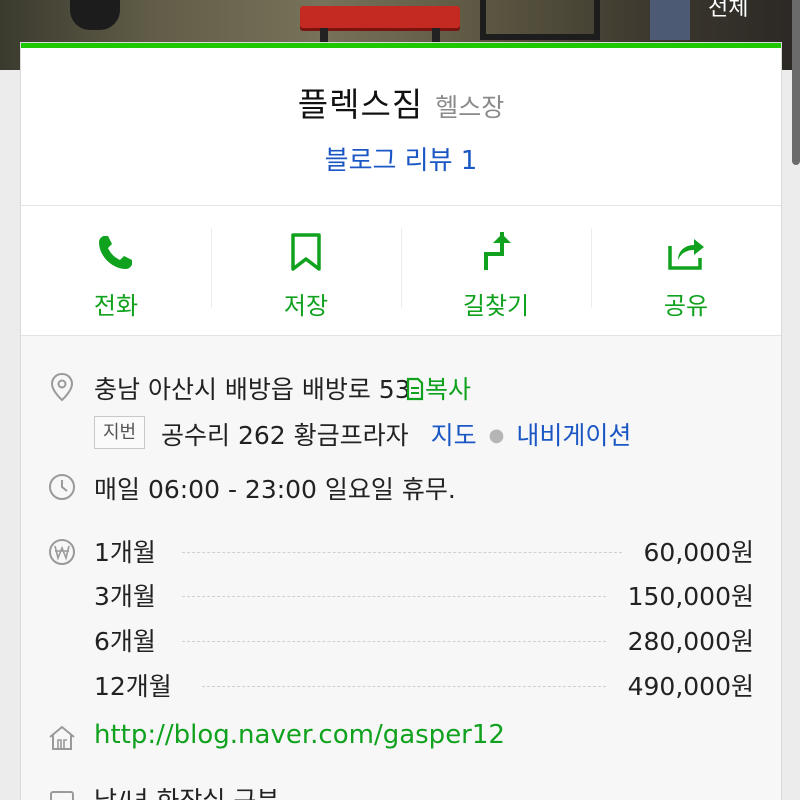 This screenshot has height=800, width=800. What do you see at coordinates (796, 82) in the screenshot?
I see `scrollbar` at bounding box center [796, 82].